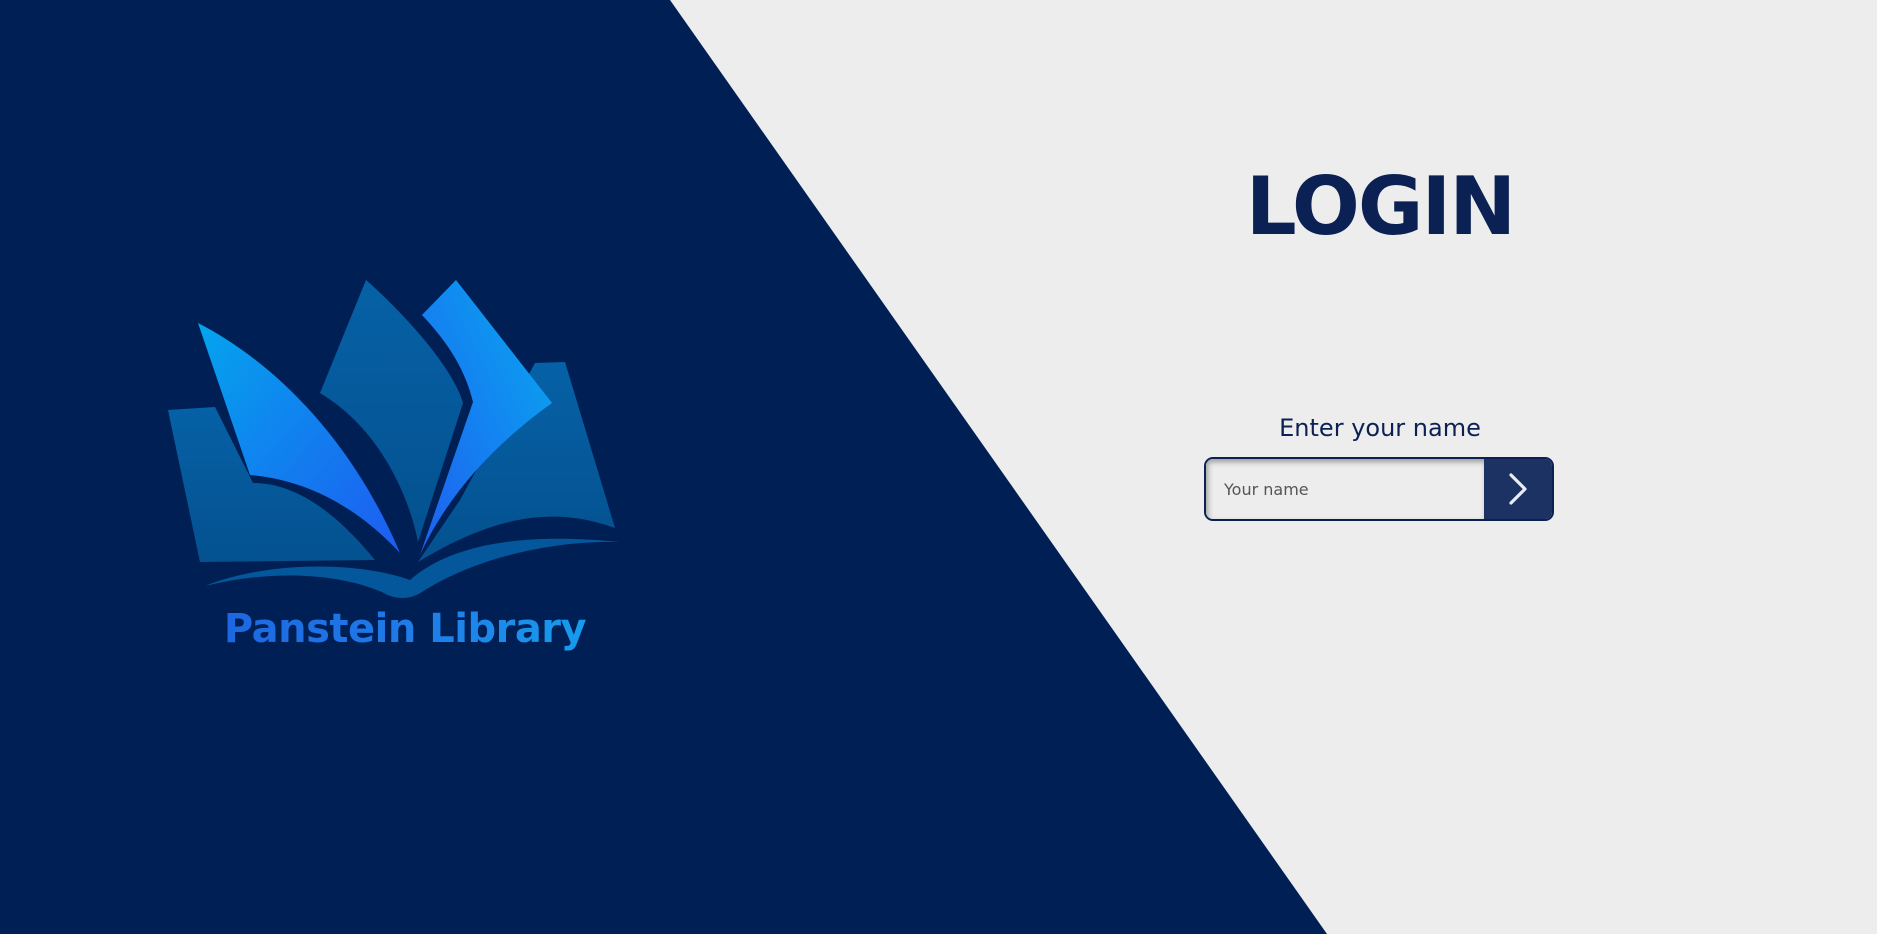 Image resolution: width=1877 pixels, height=934 pixels. I want to click on brand-logo: Panstein Library, so click(395, 461).